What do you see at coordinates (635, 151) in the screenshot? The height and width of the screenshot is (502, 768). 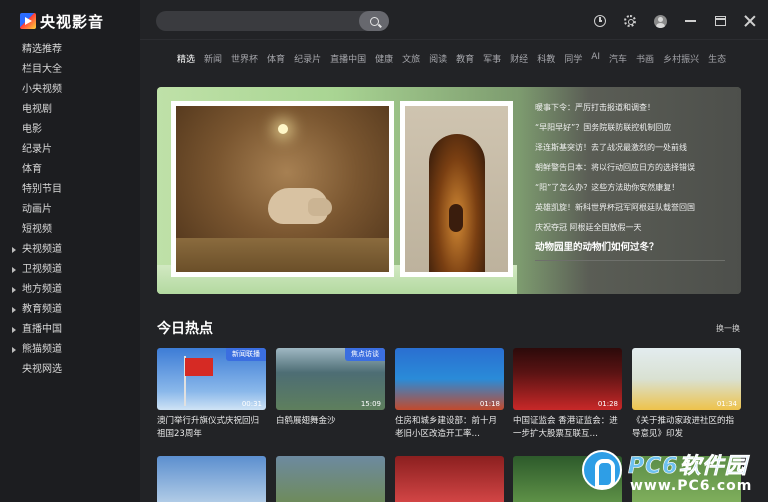 I see `banner-headline: 泽连斯基突访！去了战况最激烈的一处前线` at bounding box center [635, 151].